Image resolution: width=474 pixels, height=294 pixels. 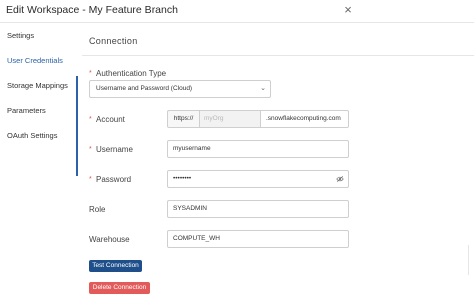 I want to click on section-title: Connection, so click(x=113, y=41).